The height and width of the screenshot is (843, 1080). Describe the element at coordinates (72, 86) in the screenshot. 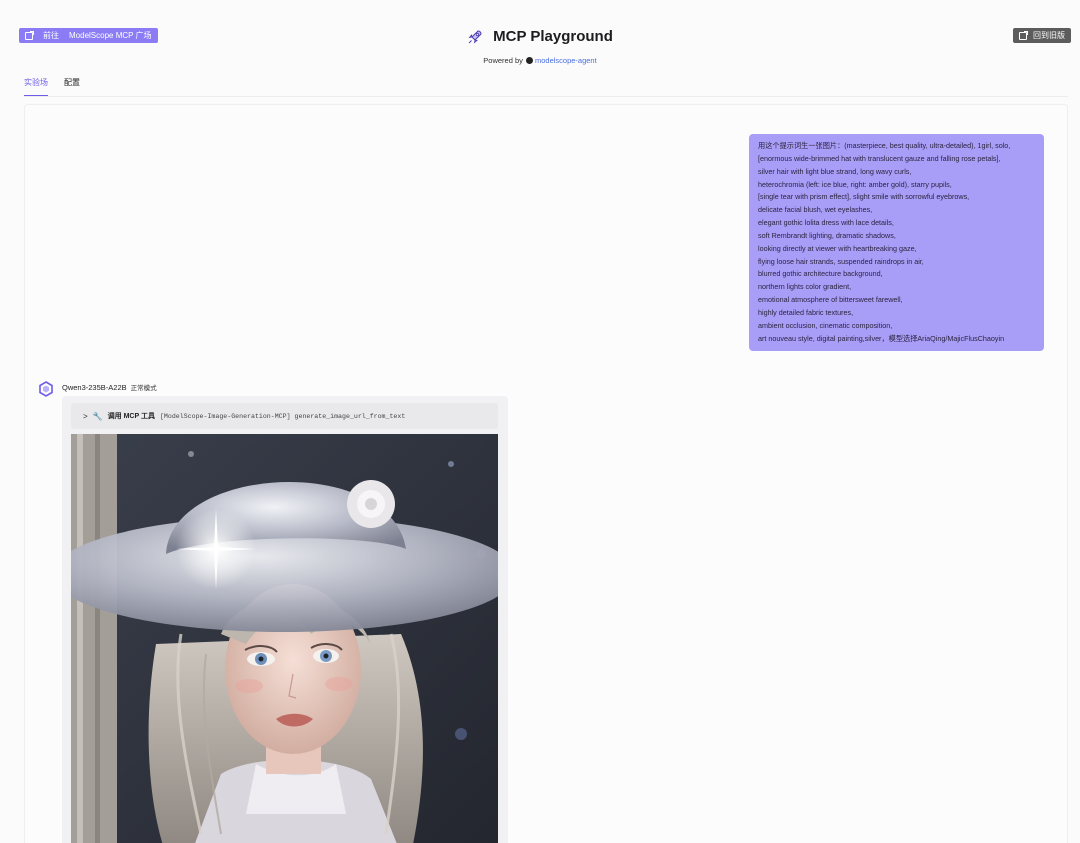

I see `tab-config: 配置` at that location.